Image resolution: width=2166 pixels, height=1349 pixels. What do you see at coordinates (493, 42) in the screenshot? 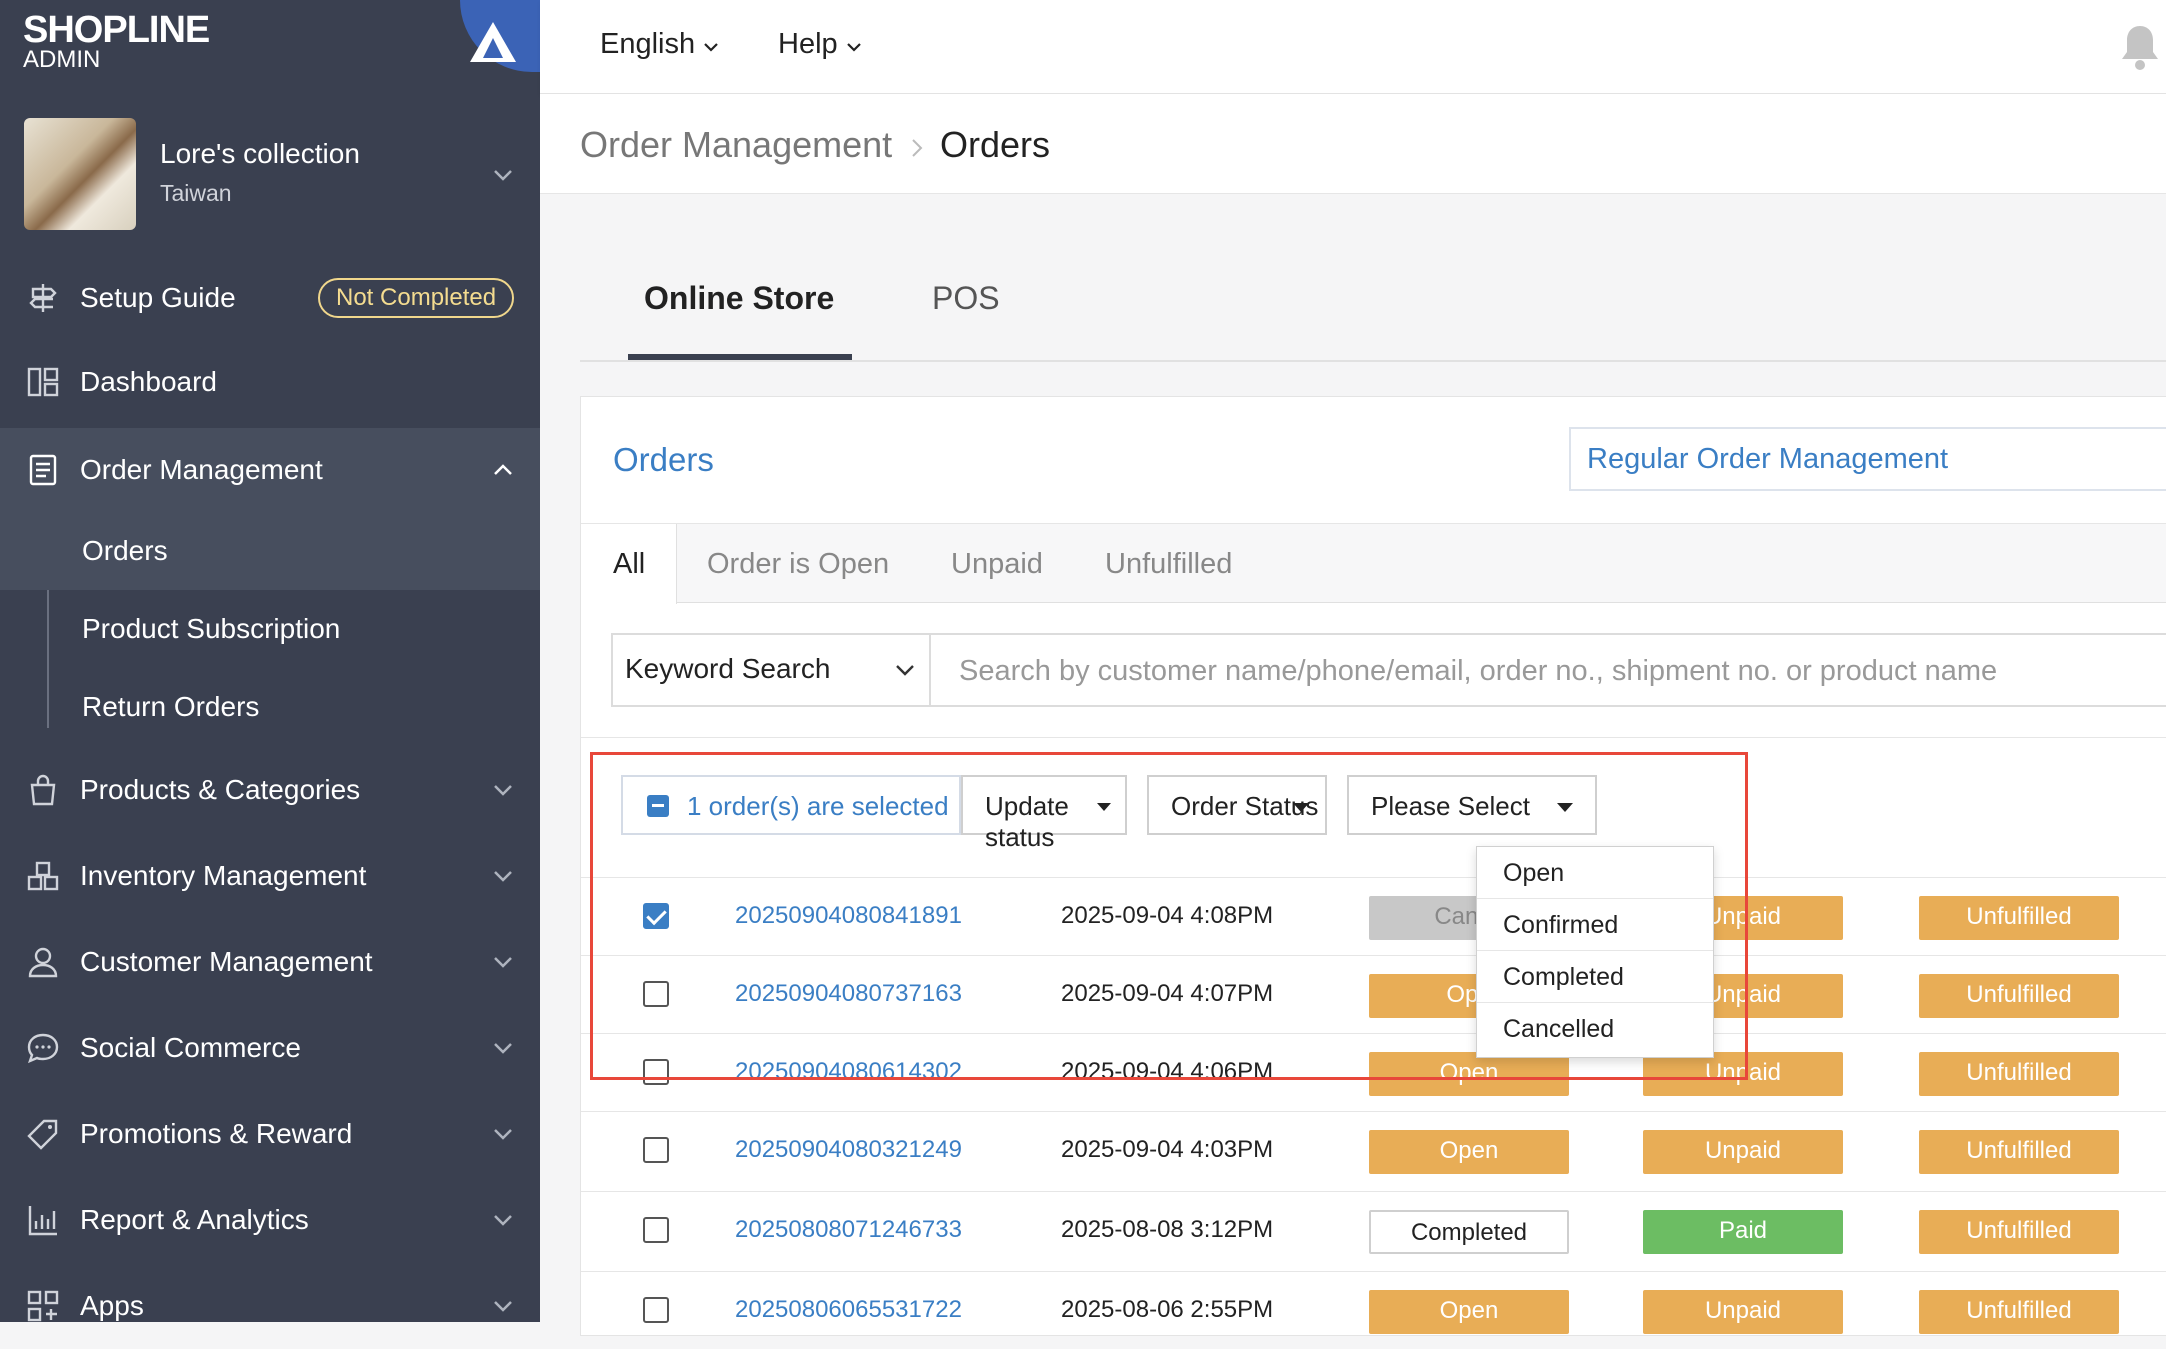
I see `triangle-logo-icon` at bounding box center [493, 42].